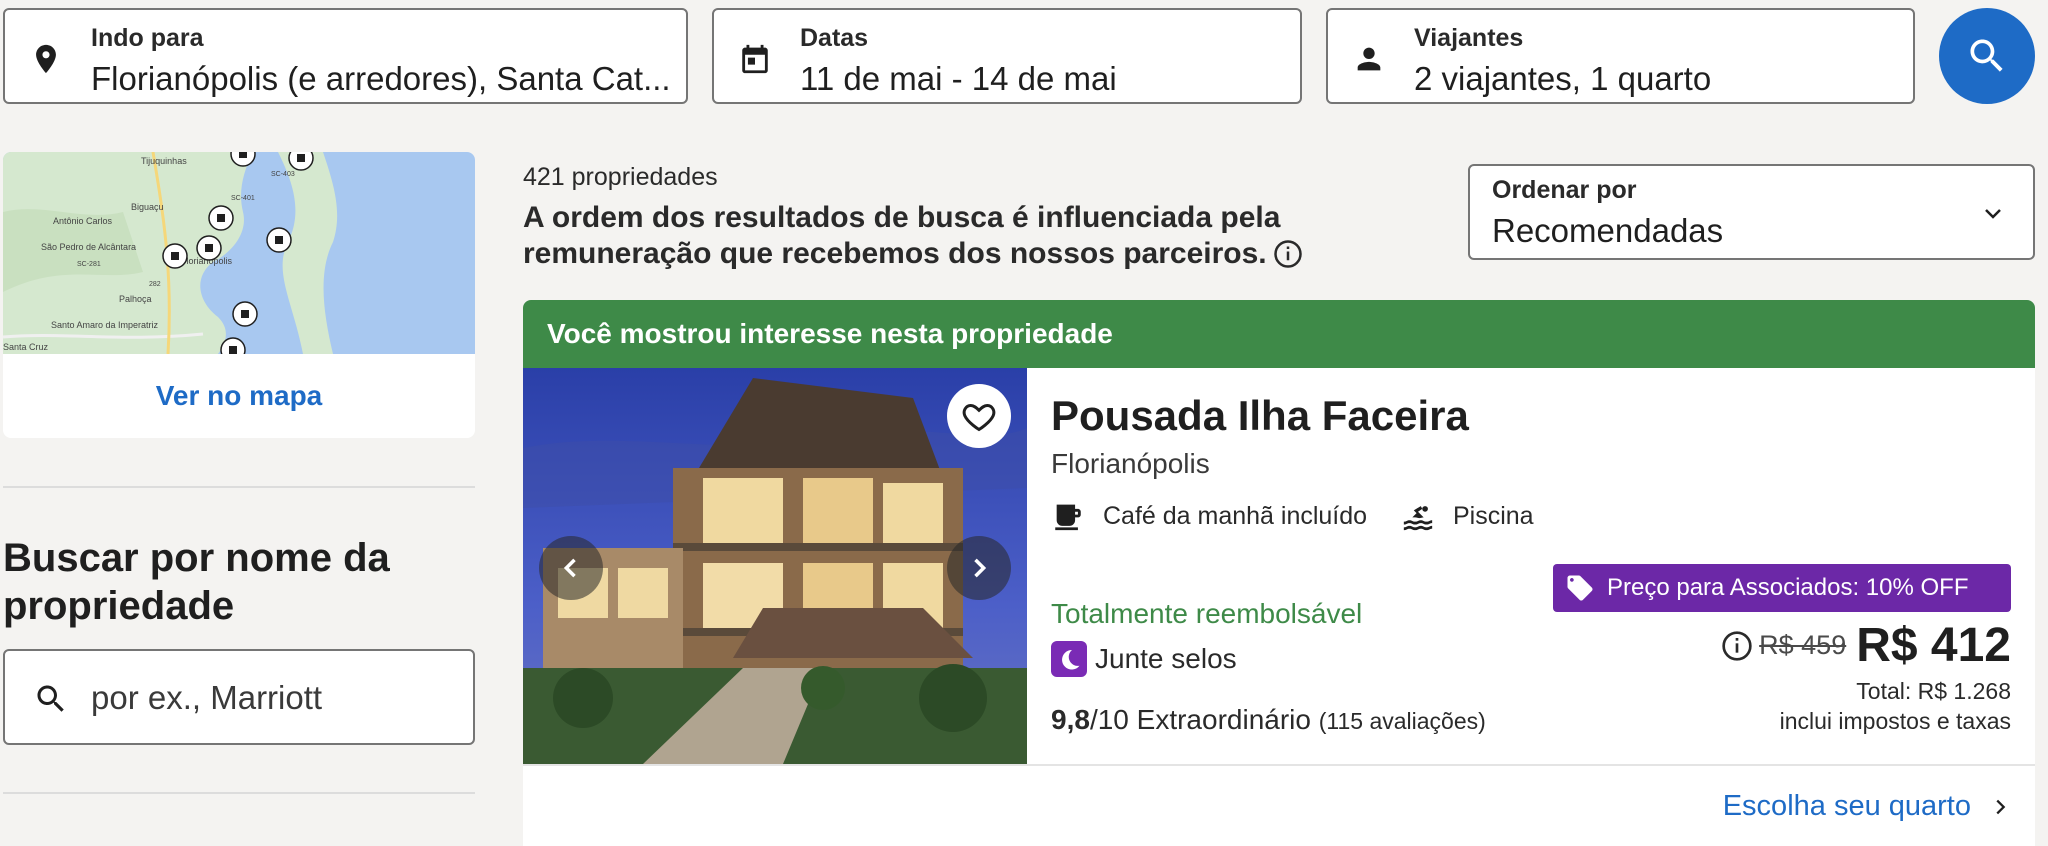 Image resolution: width=2048 pixels, height=846 pixels. Describe the element at coordinates (1469, 38) in the screenshot. I see `travelers-label: Viajantes` at that location.